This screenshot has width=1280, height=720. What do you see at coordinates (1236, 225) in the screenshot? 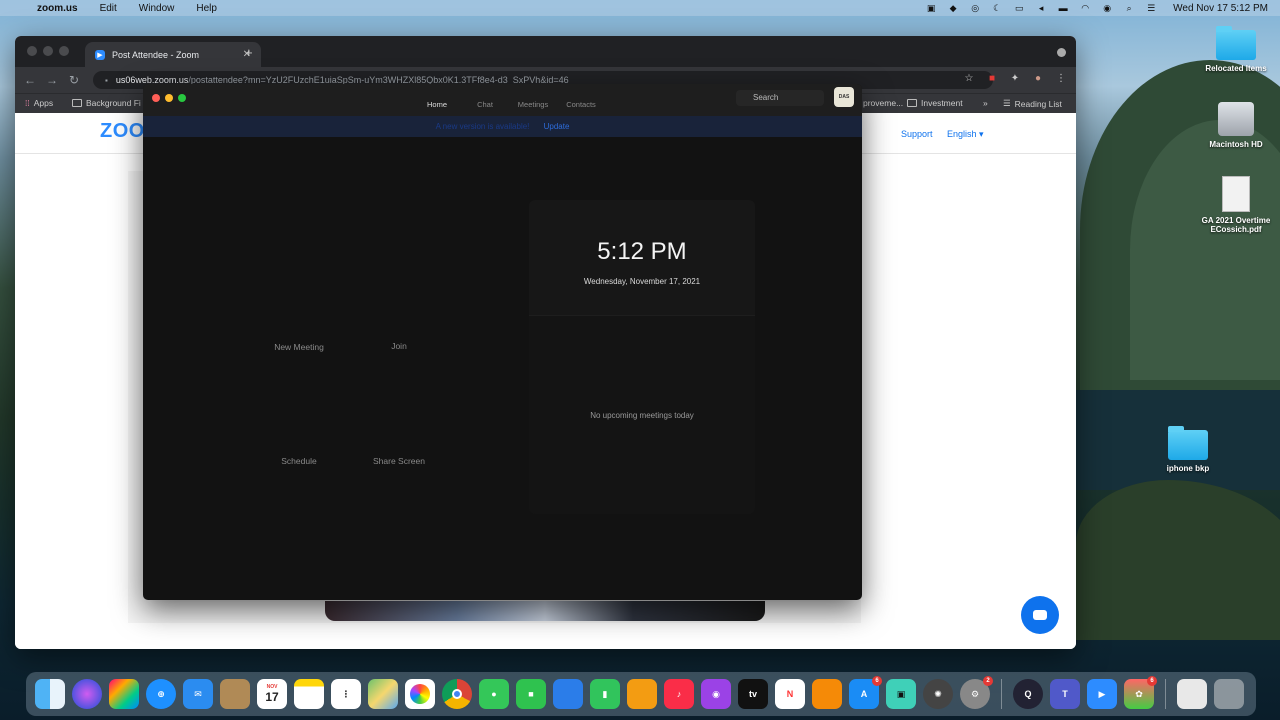
I see `desktop-icon-label: GA 2021 Overtime ECossich.pdf` at bounding box center [1236, 225].